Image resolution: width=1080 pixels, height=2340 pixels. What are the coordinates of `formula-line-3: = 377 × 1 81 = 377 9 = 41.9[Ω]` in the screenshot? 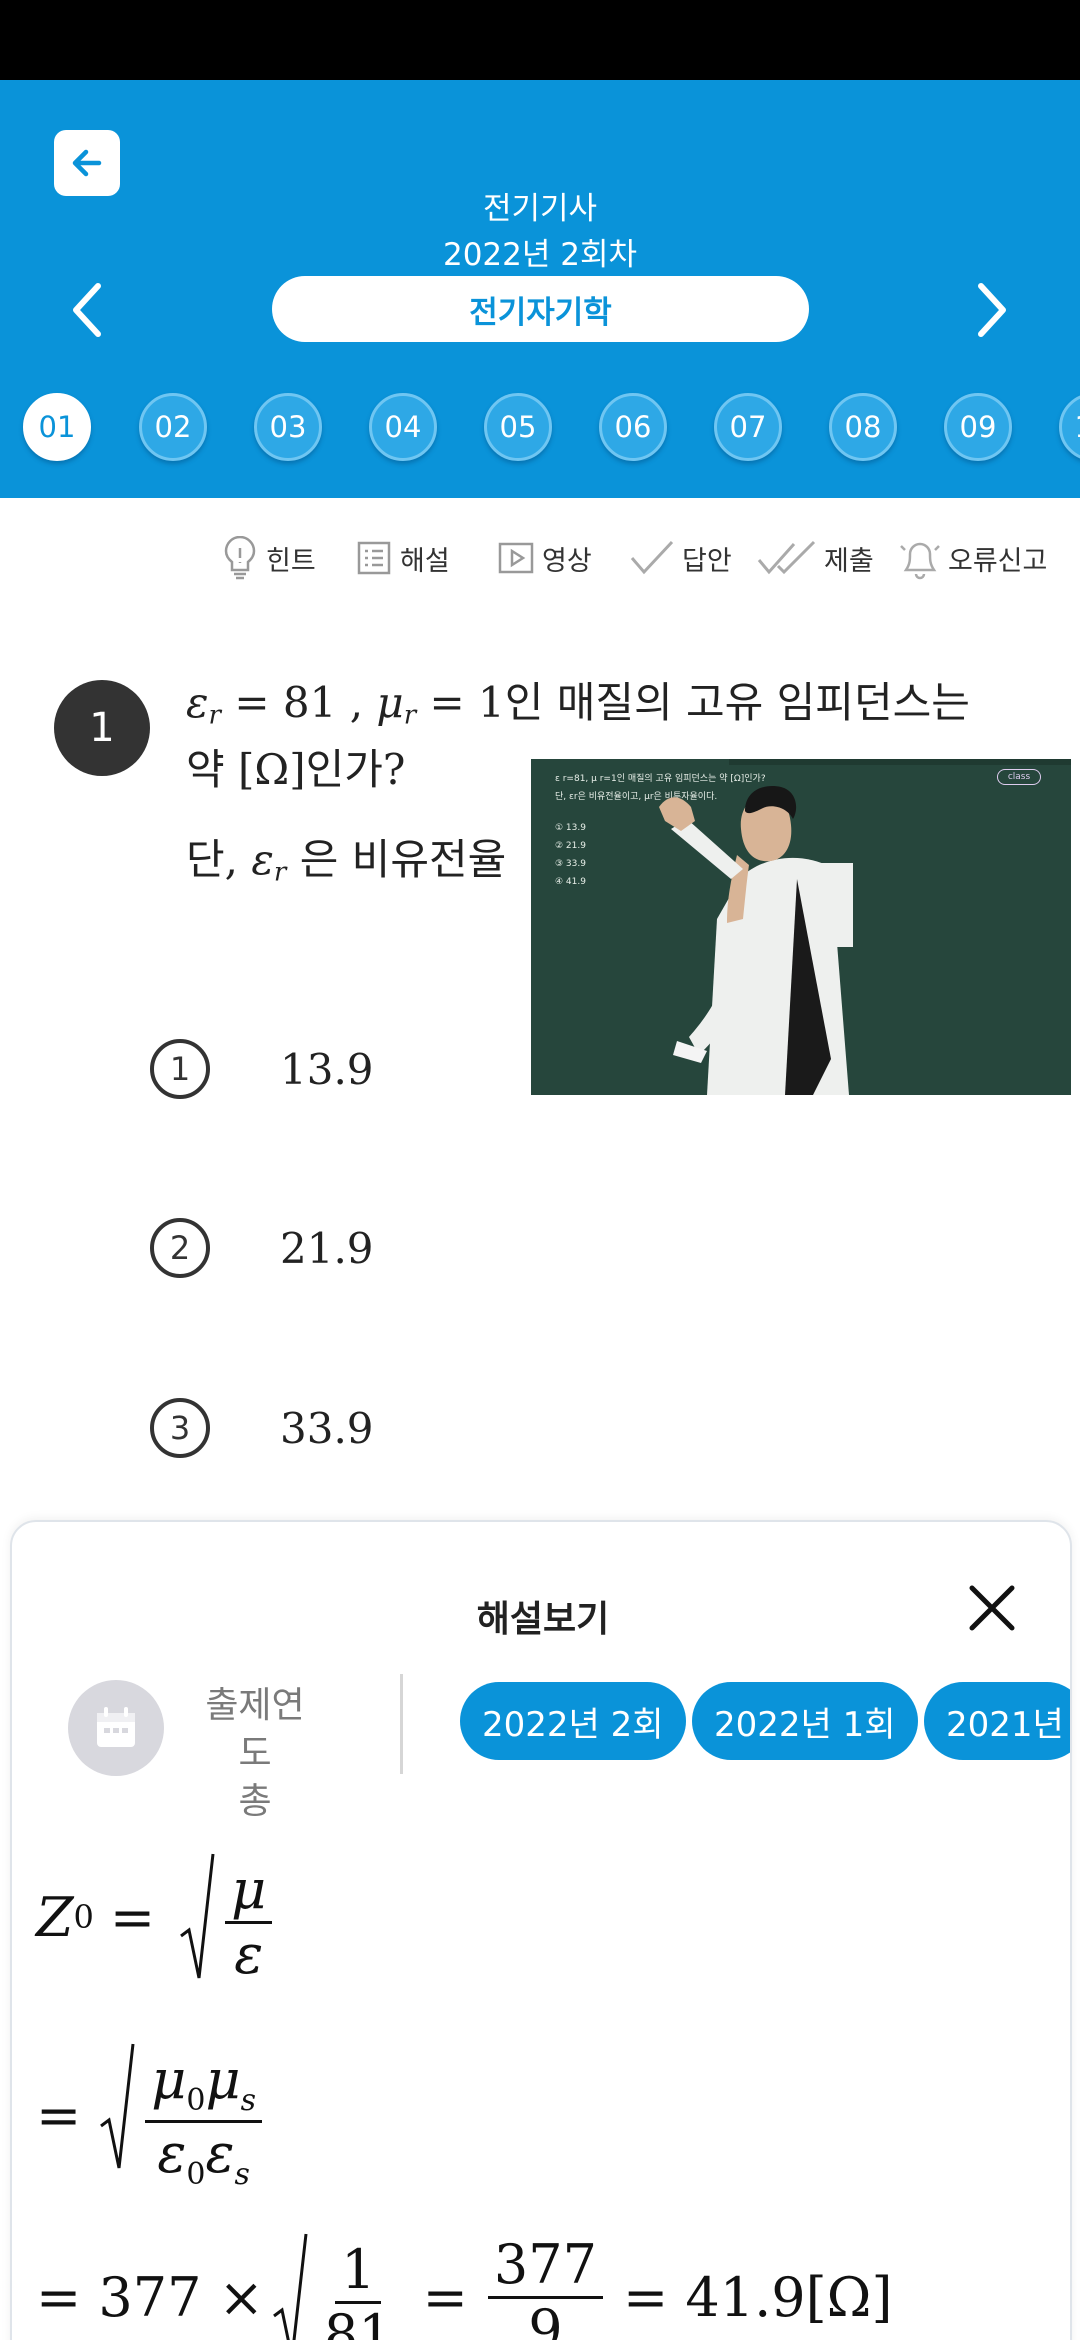 It's located at (464, 2286).